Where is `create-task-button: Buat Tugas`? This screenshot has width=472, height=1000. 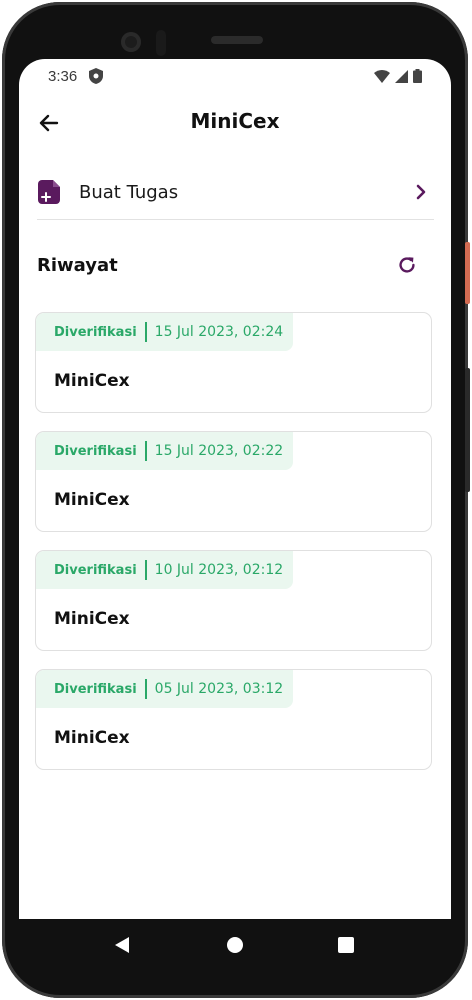 create-task-button: Buat Tugas is located at coordinates (236, 192).